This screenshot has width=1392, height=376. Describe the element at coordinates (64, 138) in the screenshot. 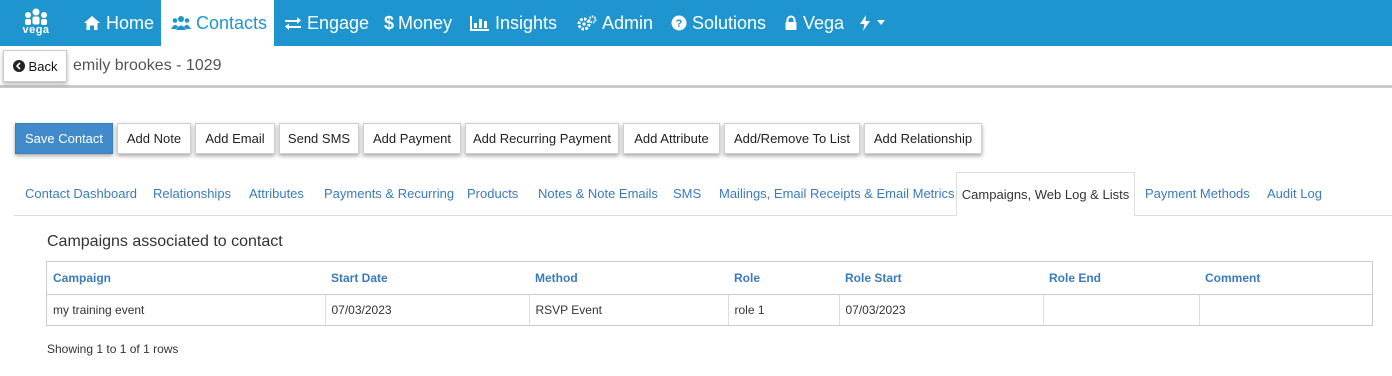

I see `save-contact-button: Save Contact` at that location.